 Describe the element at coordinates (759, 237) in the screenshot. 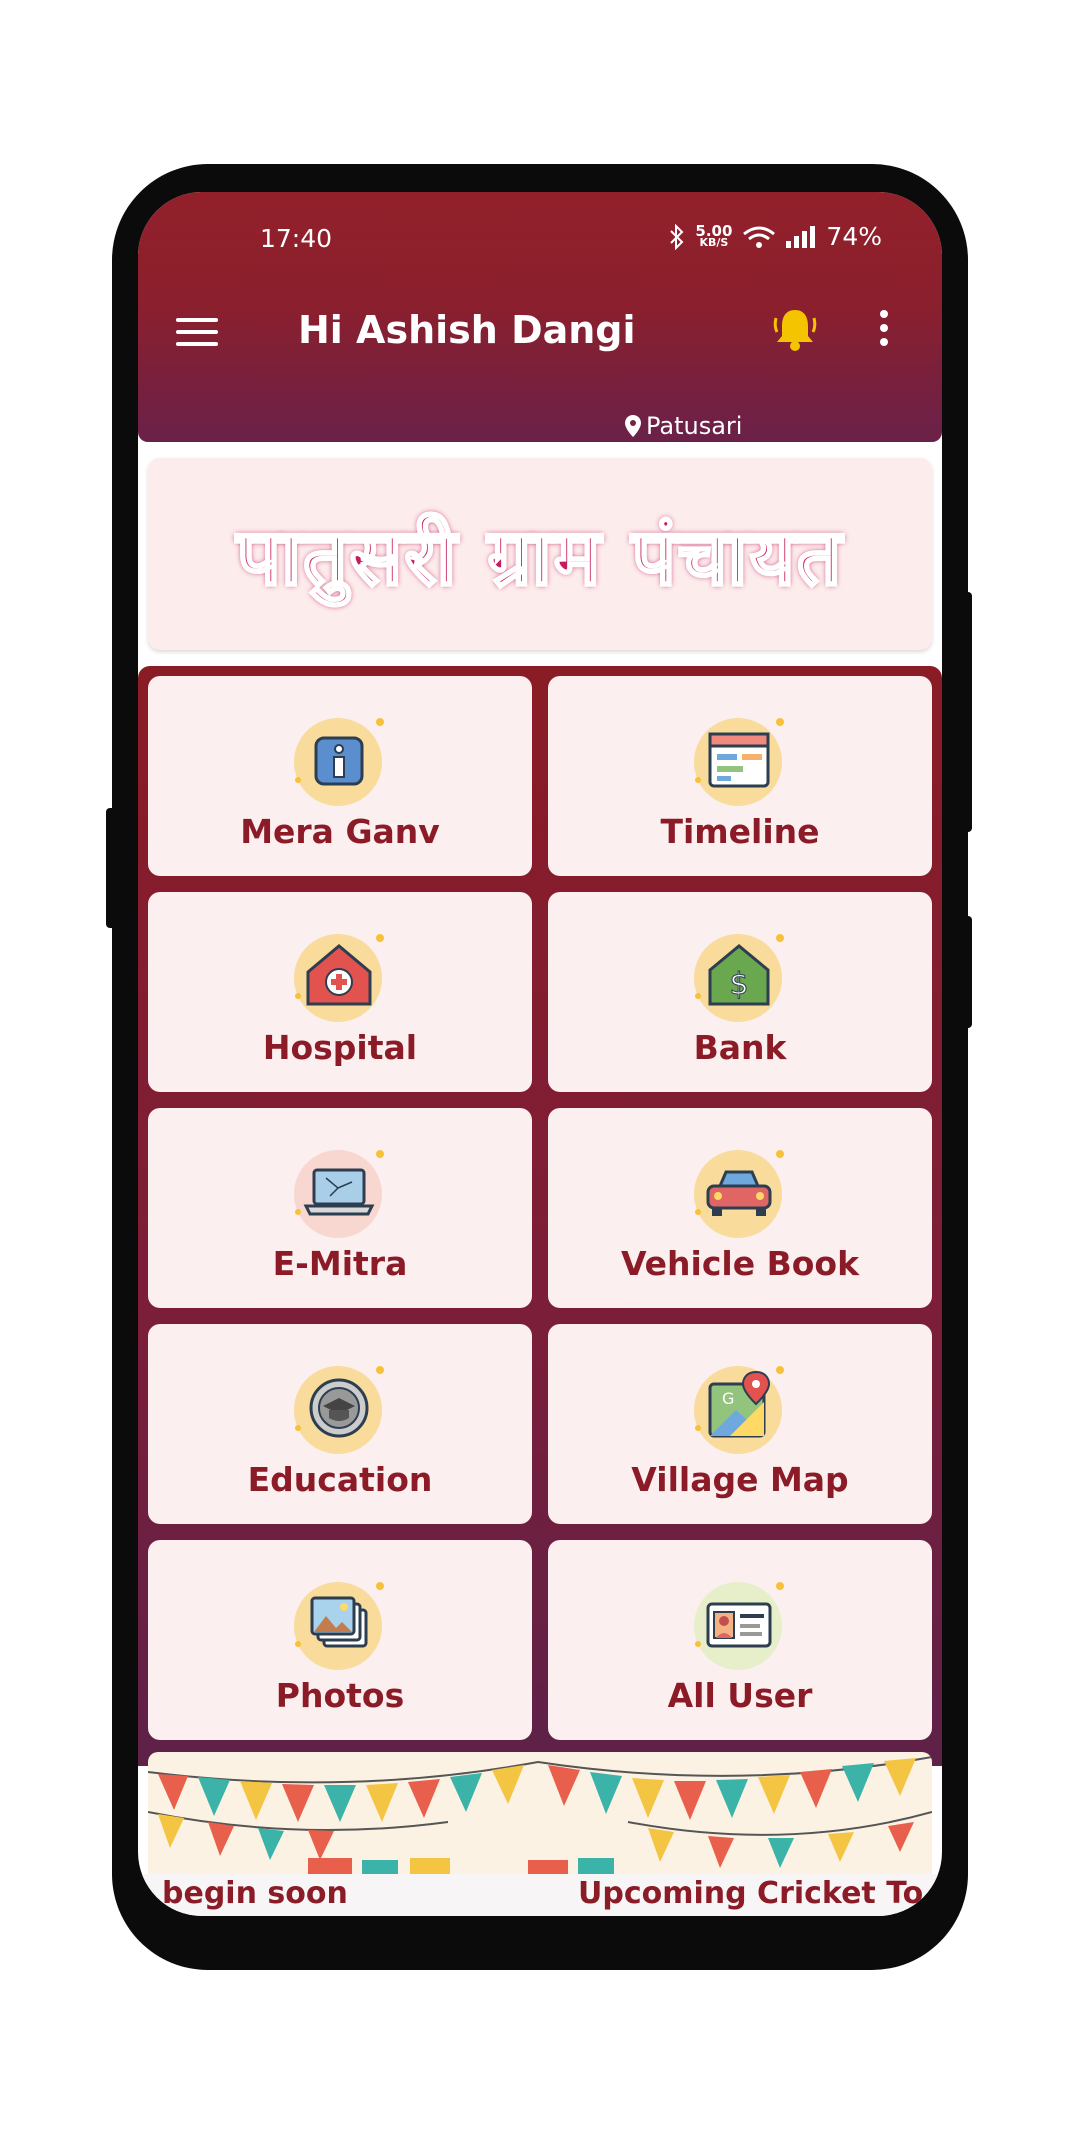

I see `wifi-icon` at that location.